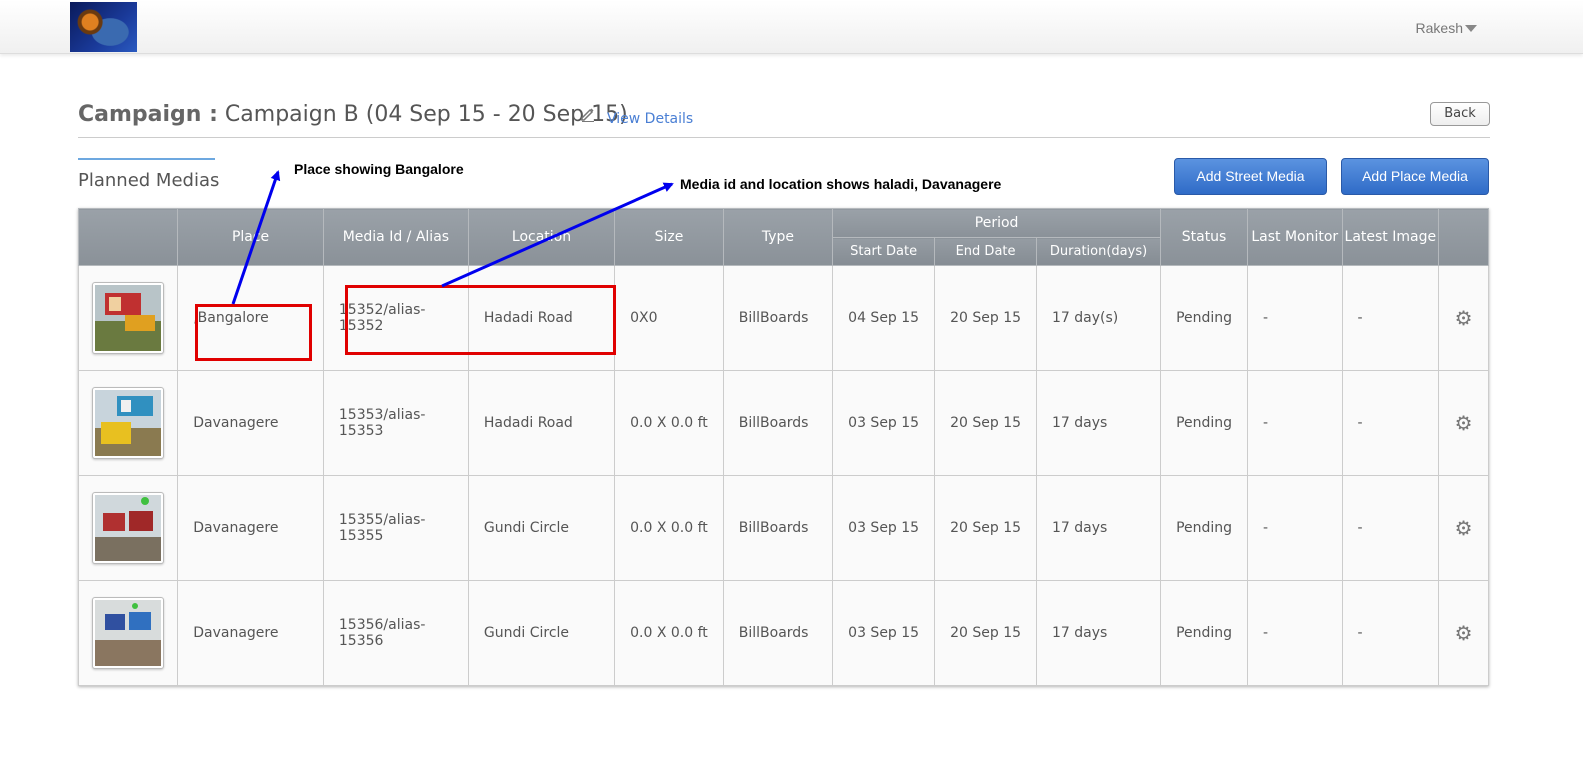 The width and height of the screenshot is (1583, 758). I want to click on annotation-place-note: Place showing Bangalore, so click(379, 169).